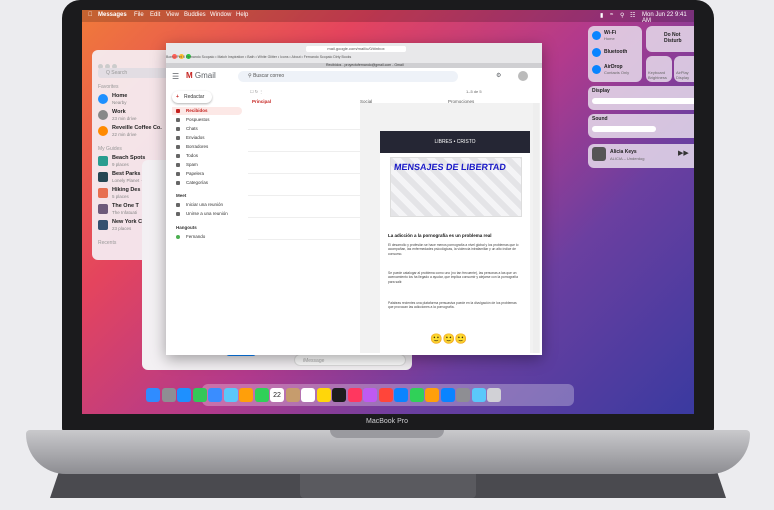 The height and width of the screenshot is (510, 774). I want to click on nav-spam: Spam, so click(207, 165).